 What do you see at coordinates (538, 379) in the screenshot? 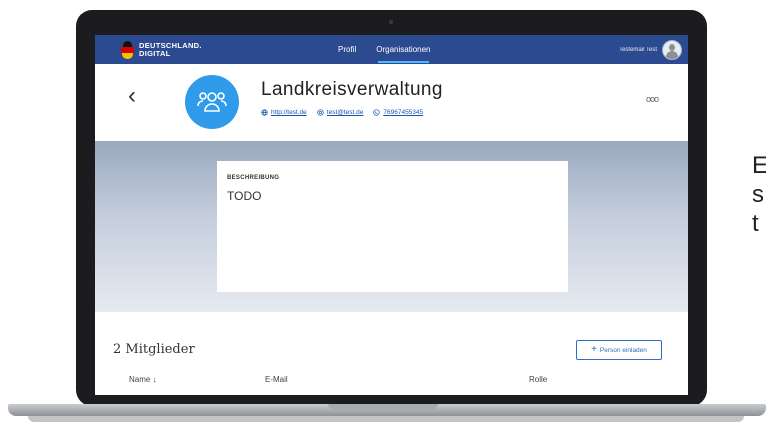
I see `column-header-role: Rolle` at bounding box center [538, 379].